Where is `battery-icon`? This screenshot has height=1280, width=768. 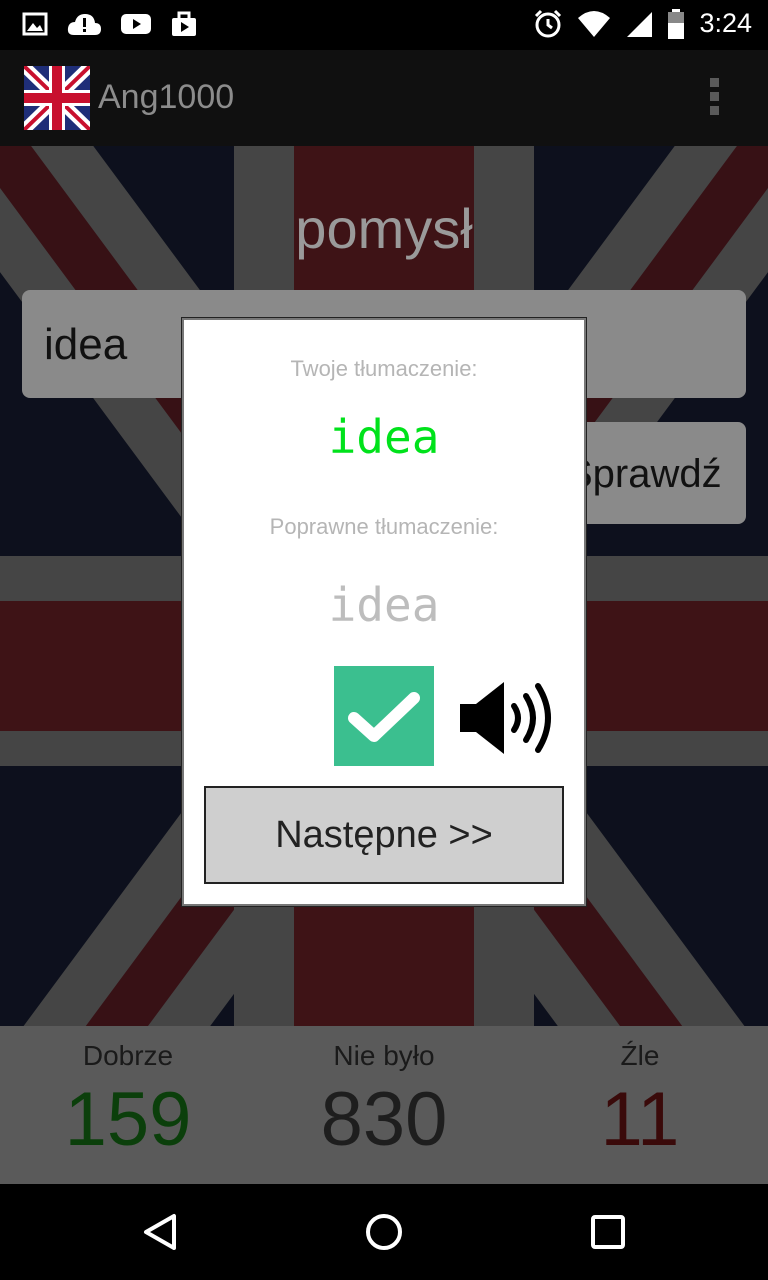 battery-icon is located at coordinates (676, 23).